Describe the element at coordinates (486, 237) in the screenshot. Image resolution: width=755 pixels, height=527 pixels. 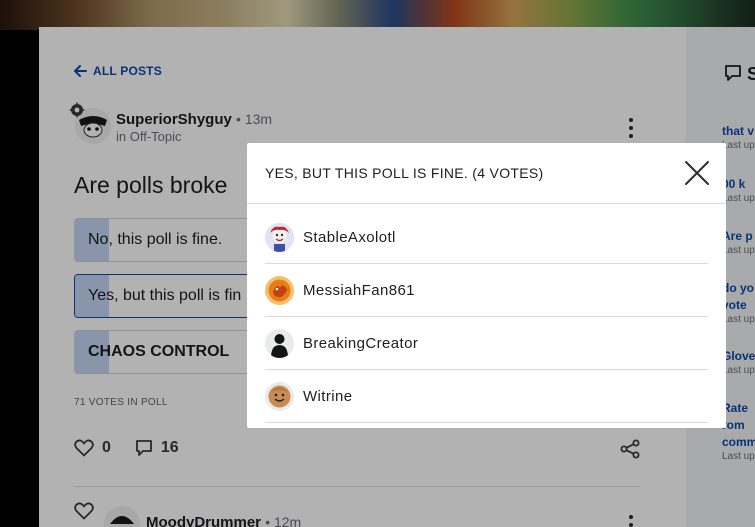
I see `voter-row: StableAxolotl` at that location.